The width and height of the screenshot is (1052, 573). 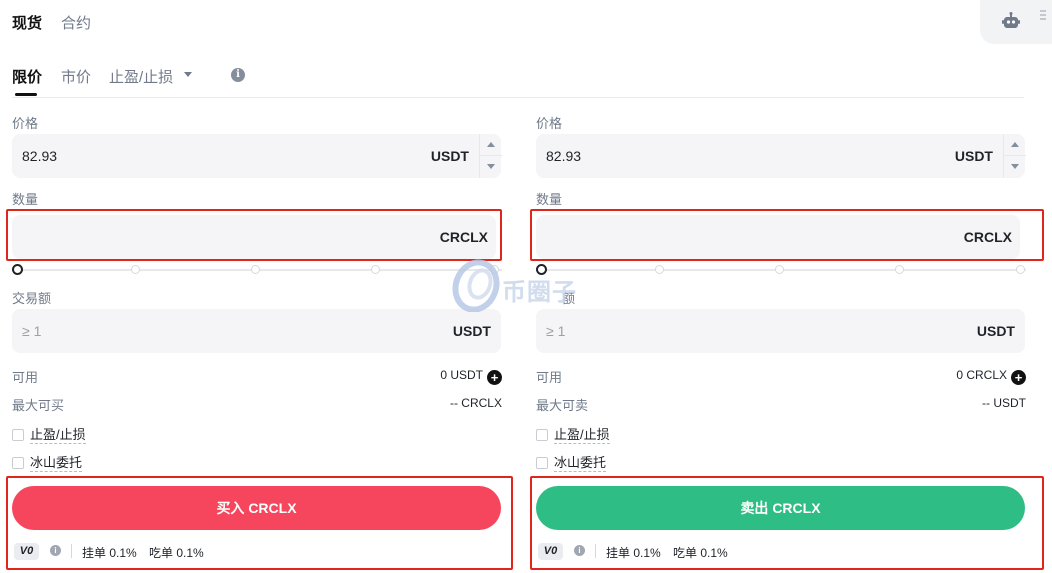 I want to click on watermark-text: 币圈子, so click(x=539, y=292).